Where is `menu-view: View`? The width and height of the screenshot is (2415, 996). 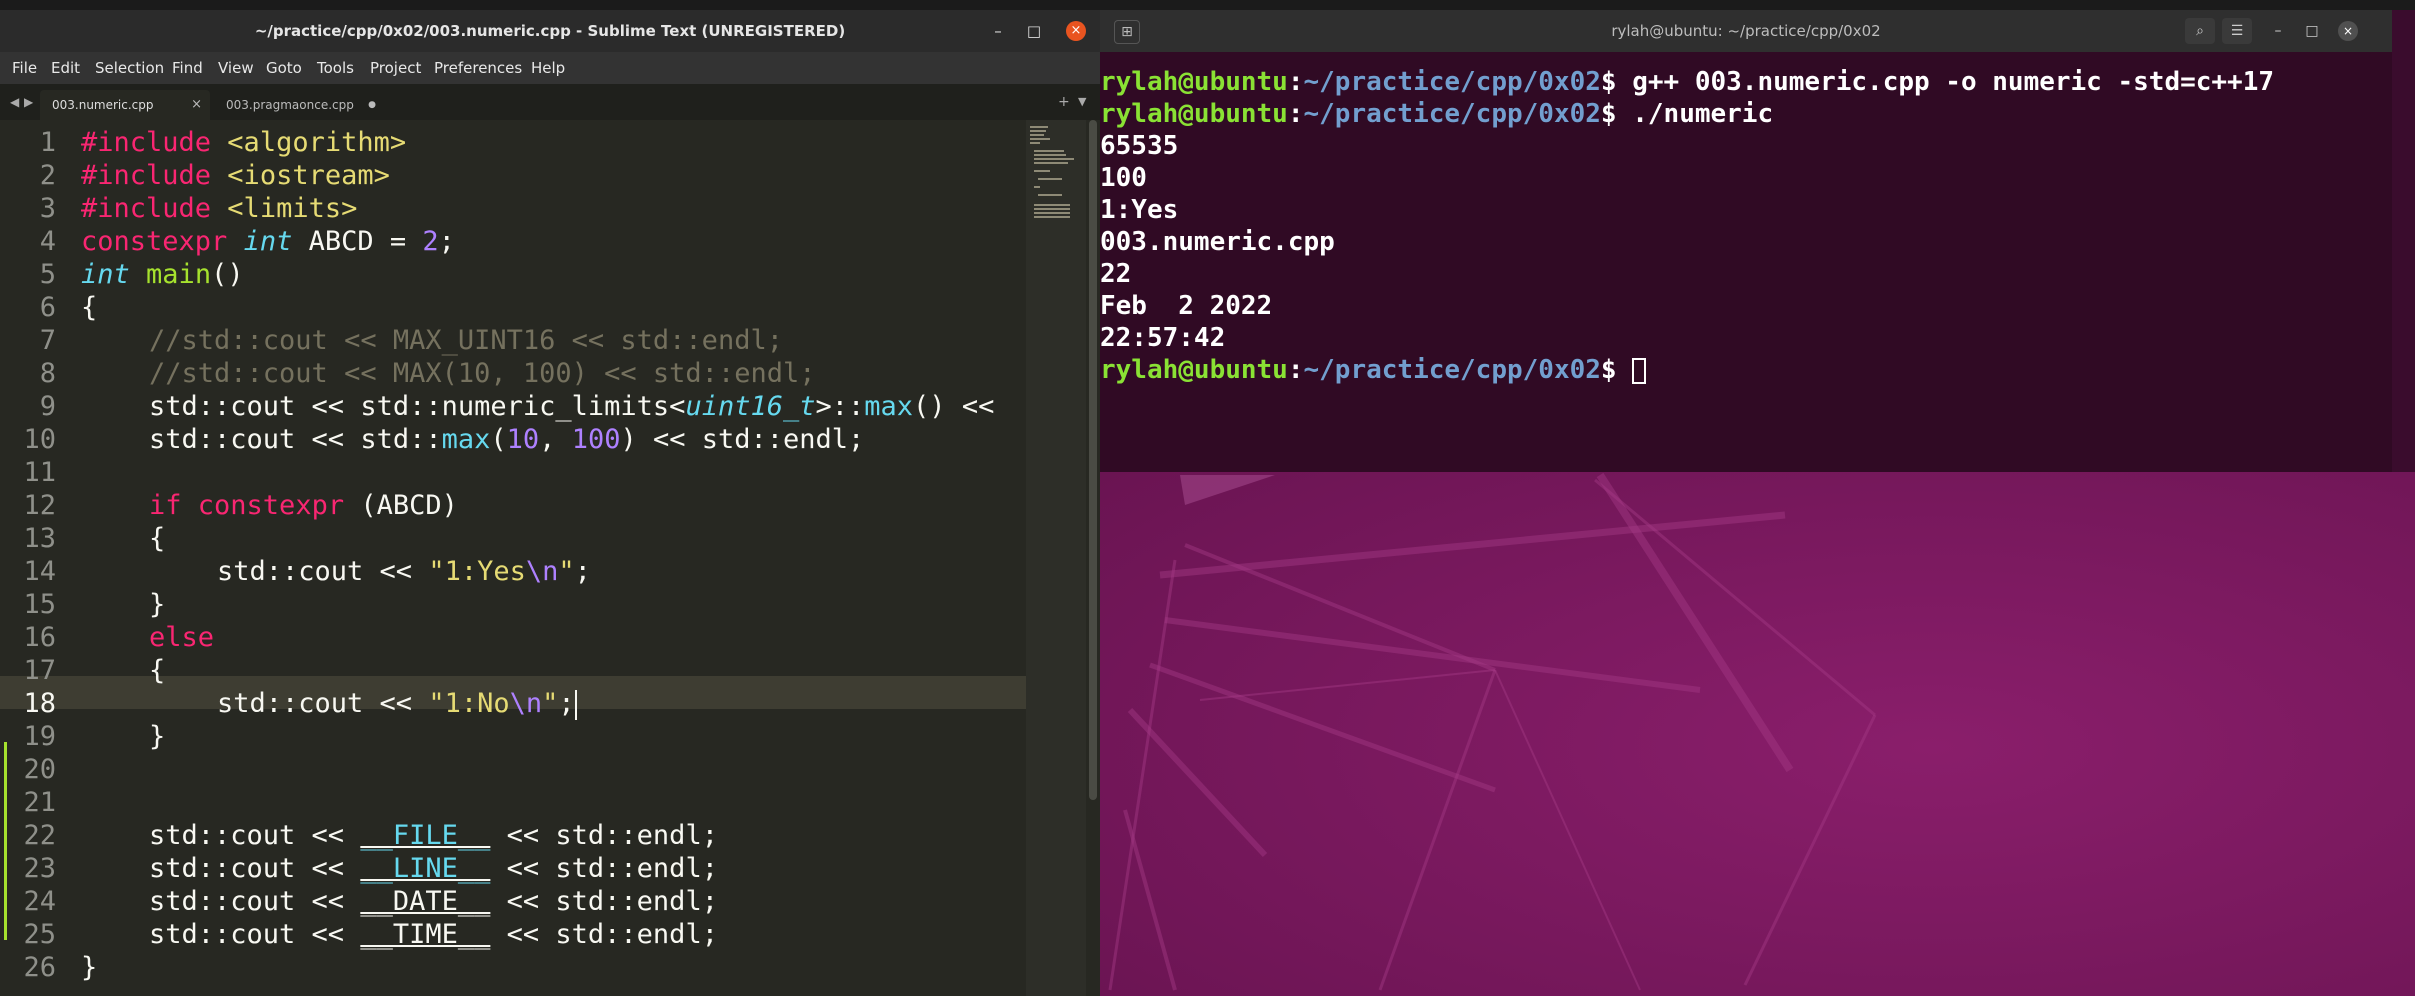 menu-view: View is located at coordinates (236, 68).